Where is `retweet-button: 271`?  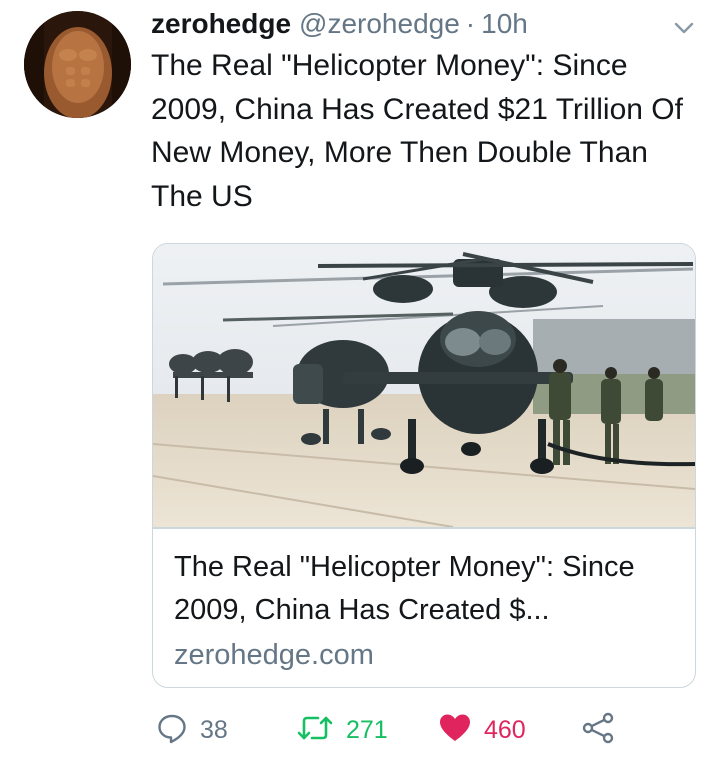
retweet-button: 271 is located at coordinates (342, 730).